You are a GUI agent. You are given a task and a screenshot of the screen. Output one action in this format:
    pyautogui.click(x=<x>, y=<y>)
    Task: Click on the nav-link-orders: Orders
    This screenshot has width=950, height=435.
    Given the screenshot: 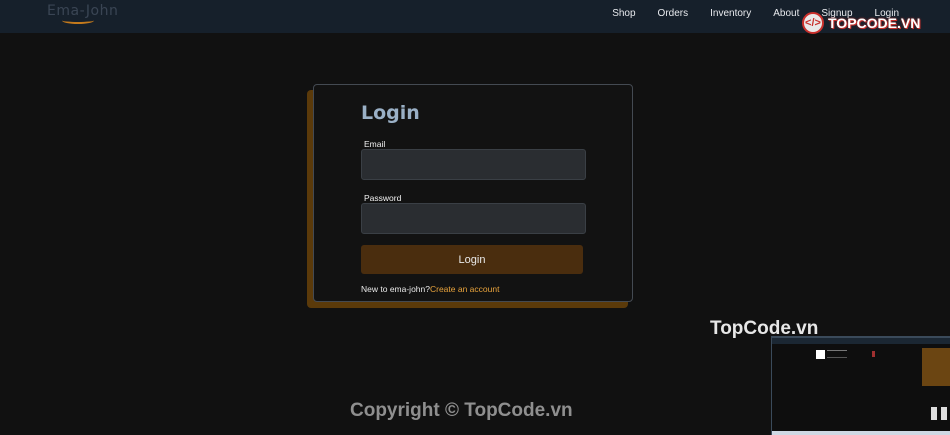 What is the action you would take?
    pyautogui.click(x=673, y=13)
    